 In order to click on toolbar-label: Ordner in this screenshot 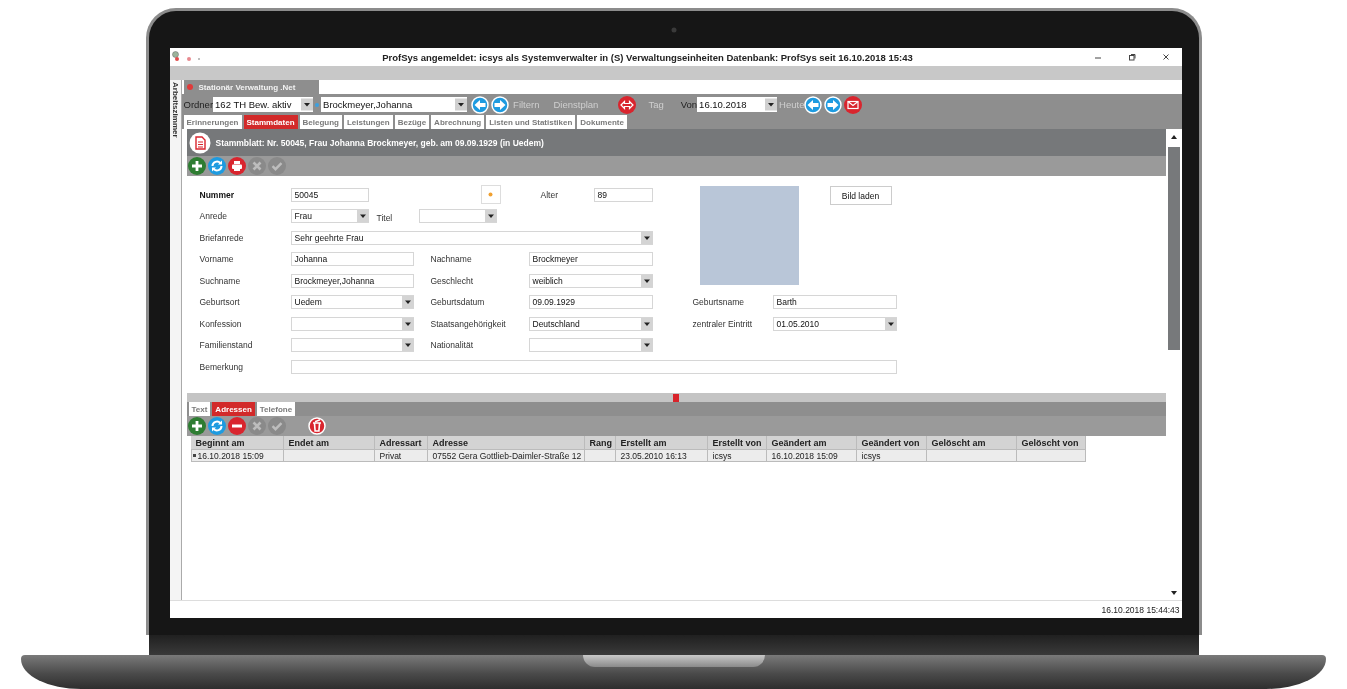, I will do `click(198, 104)`.